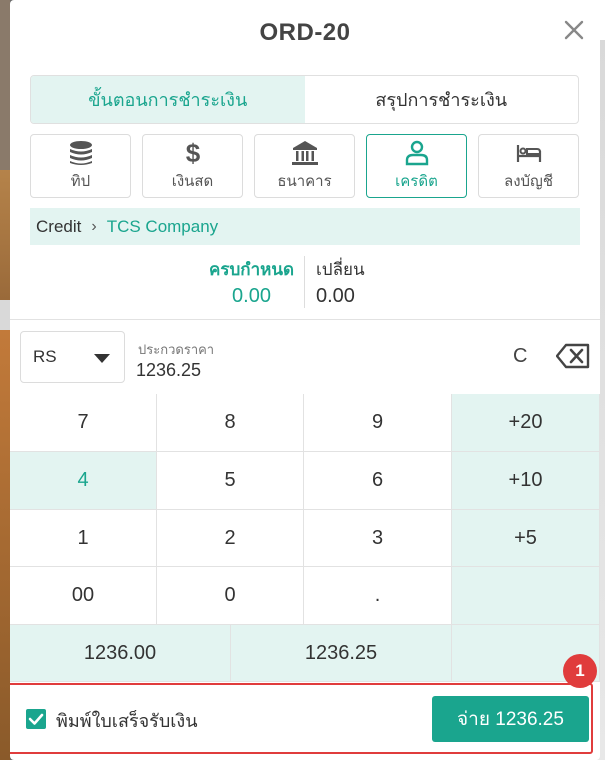 This screenshot has width=605, height=760. Describe the element at coordinates (120, 653) in the screenshot. I see `quick-amount-button: 1236.00` at that location.